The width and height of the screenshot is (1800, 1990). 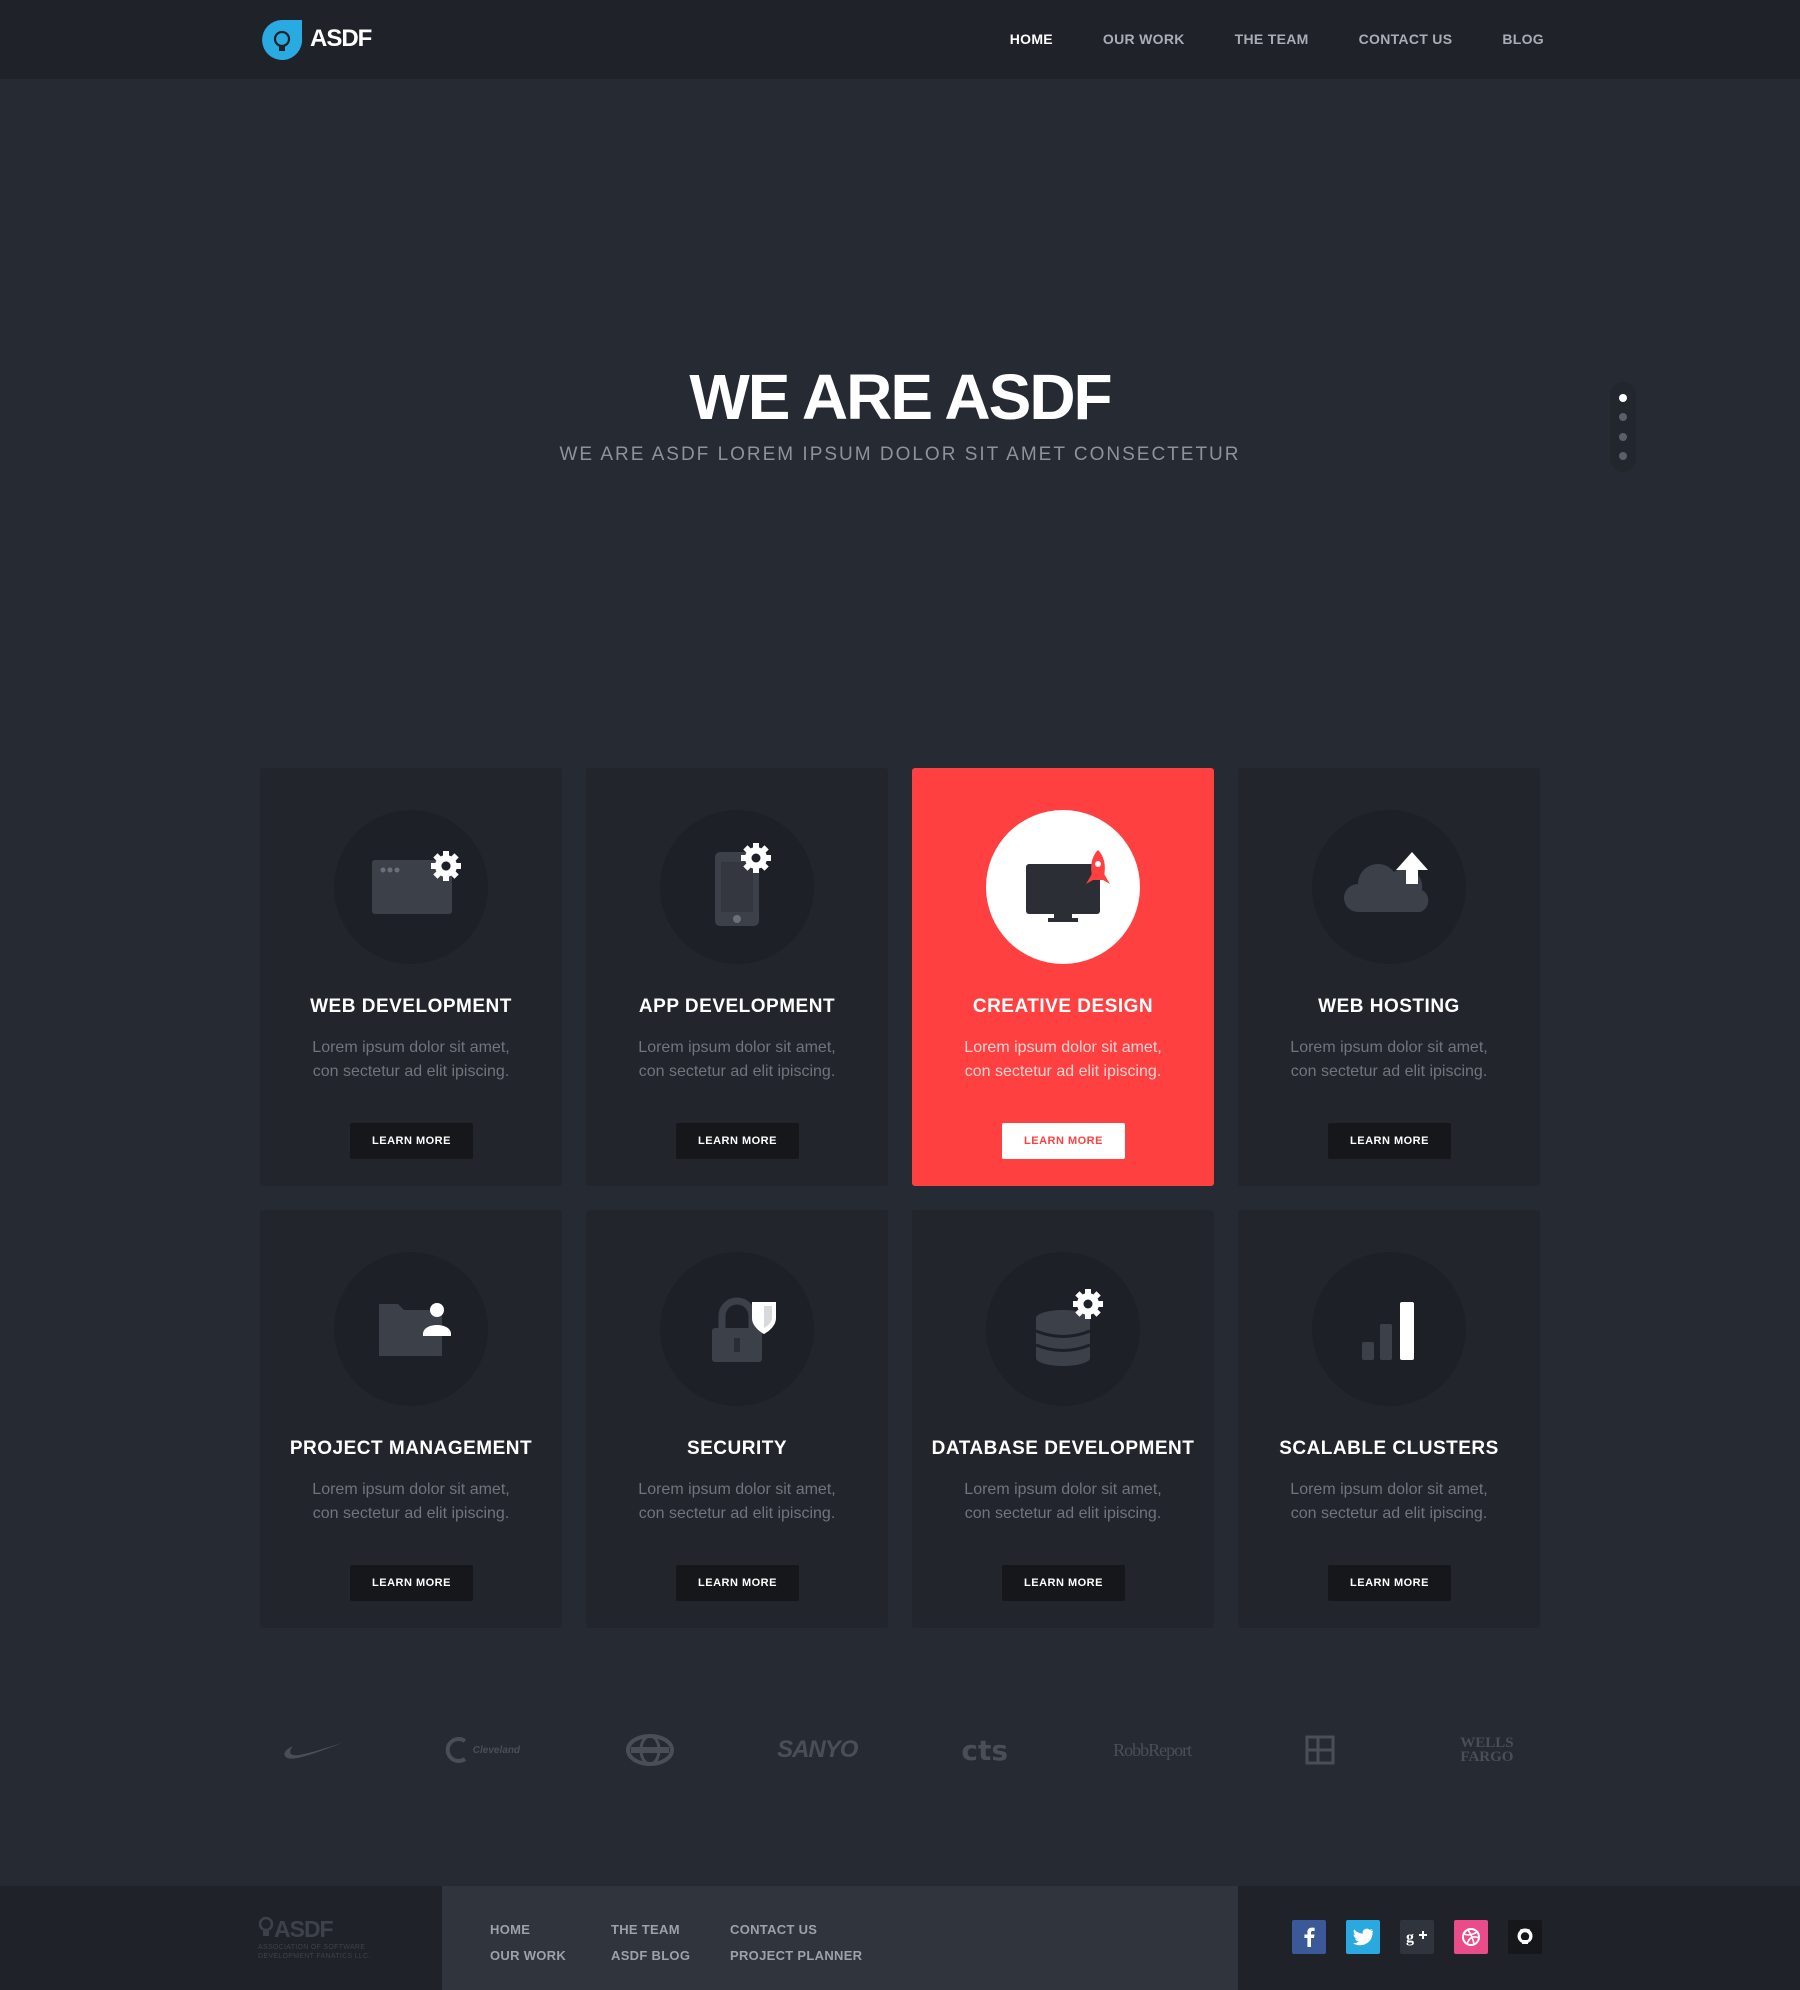 I want to click on sanyo-text: SANYO, so click(x=817, y=1749).